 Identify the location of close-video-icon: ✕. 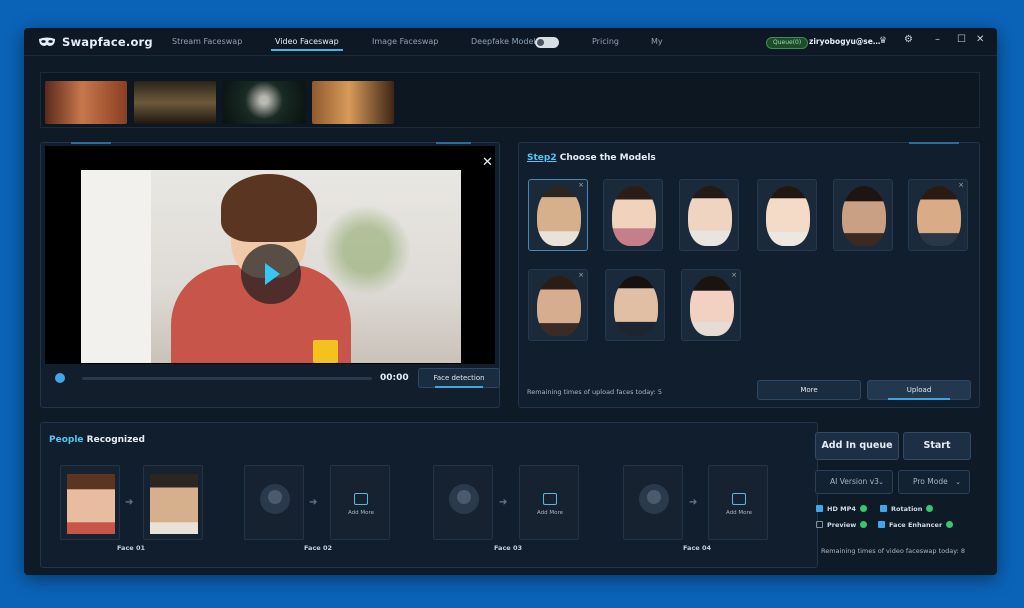
(487, 162).